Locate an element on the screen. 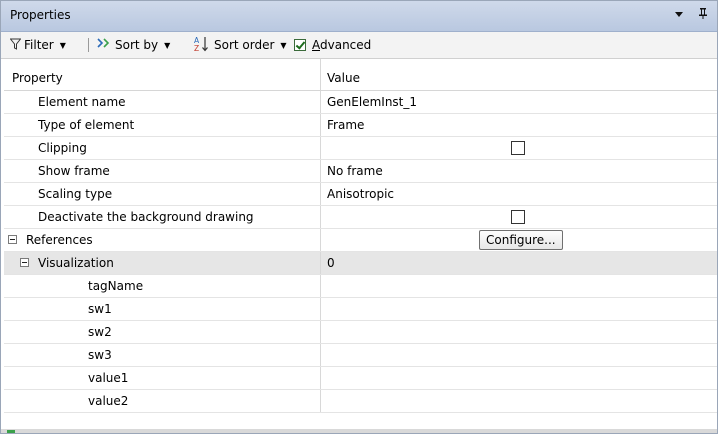 This screenshot has width=718, height=434. sort-order-button: A Z Sort order ▼ is located at coordinates (240, 45).